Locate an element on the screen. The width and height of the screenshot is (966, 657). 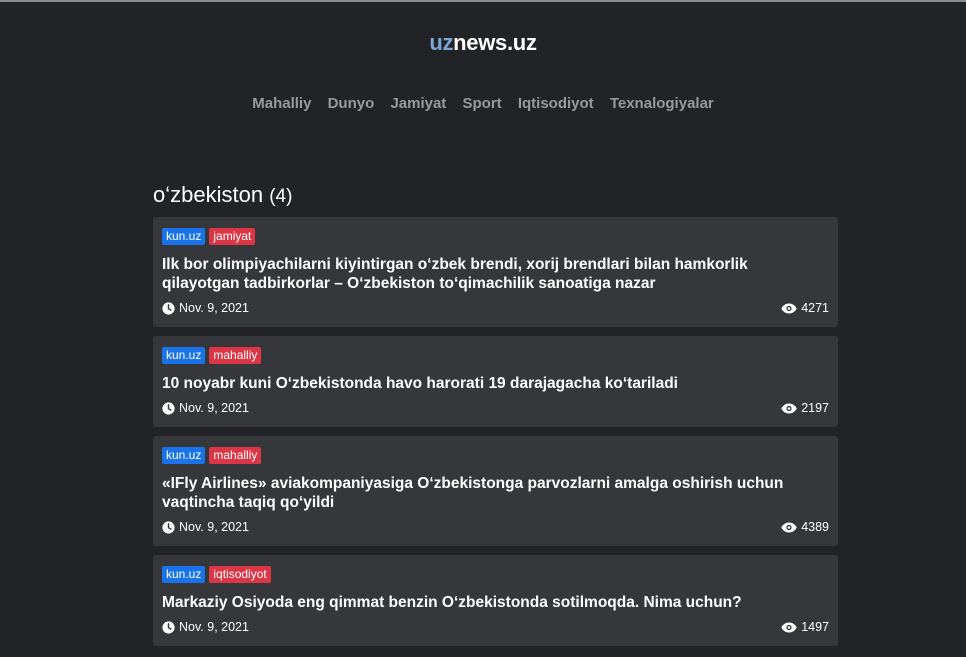
tag-name: o‘zbekiston is located at coordinates (208, 194).